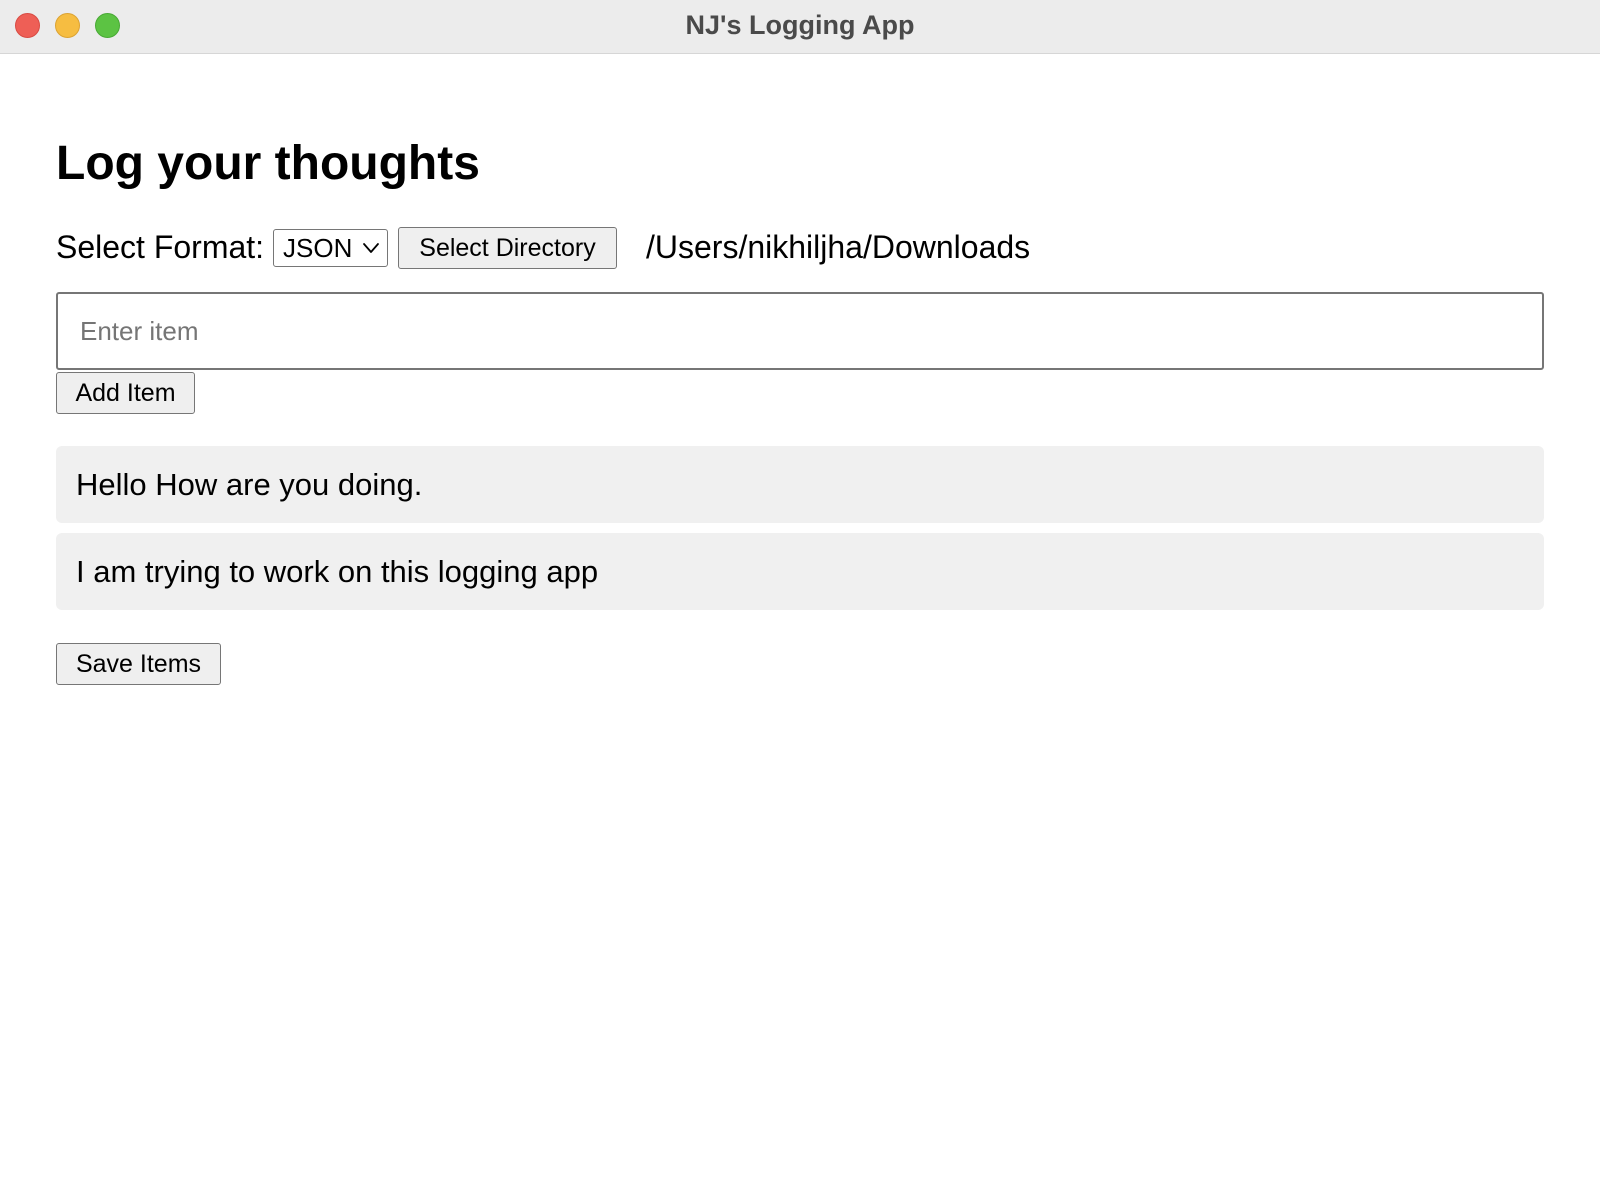 The width and height of the screenshot is (1600, 1200). Describe the element at coordinates (268, 163) in the screenshot. I see `page-title: Log your thoughts` at that location.